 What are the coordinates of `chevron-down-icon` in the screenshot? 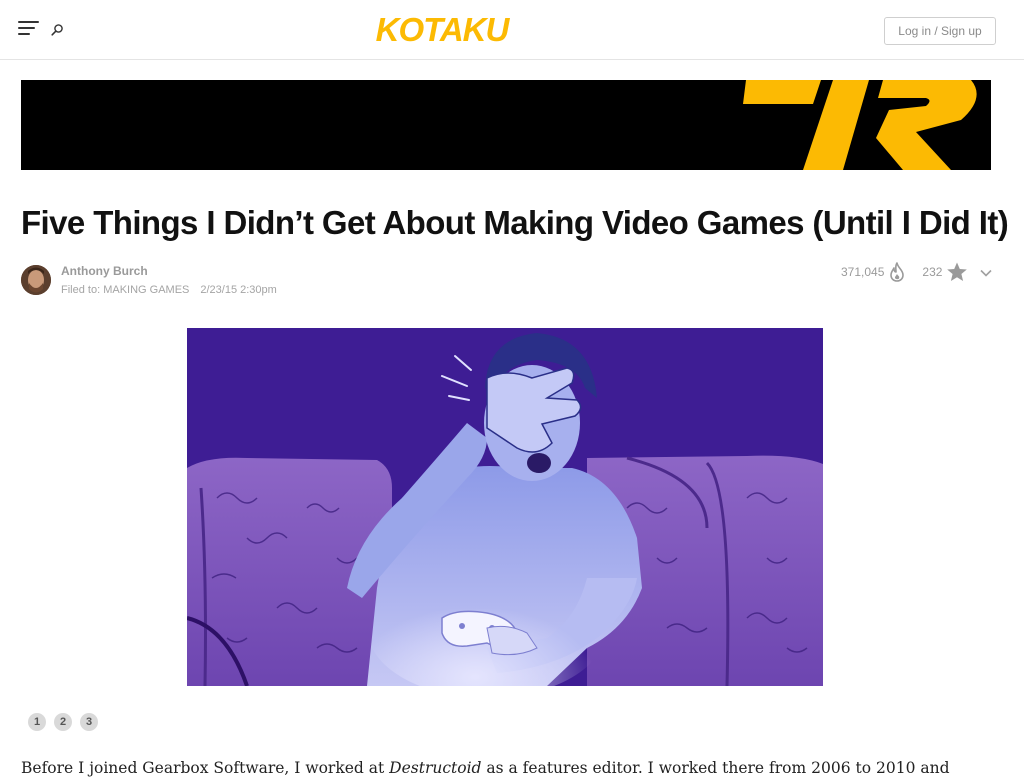 It's located at (986, 273).